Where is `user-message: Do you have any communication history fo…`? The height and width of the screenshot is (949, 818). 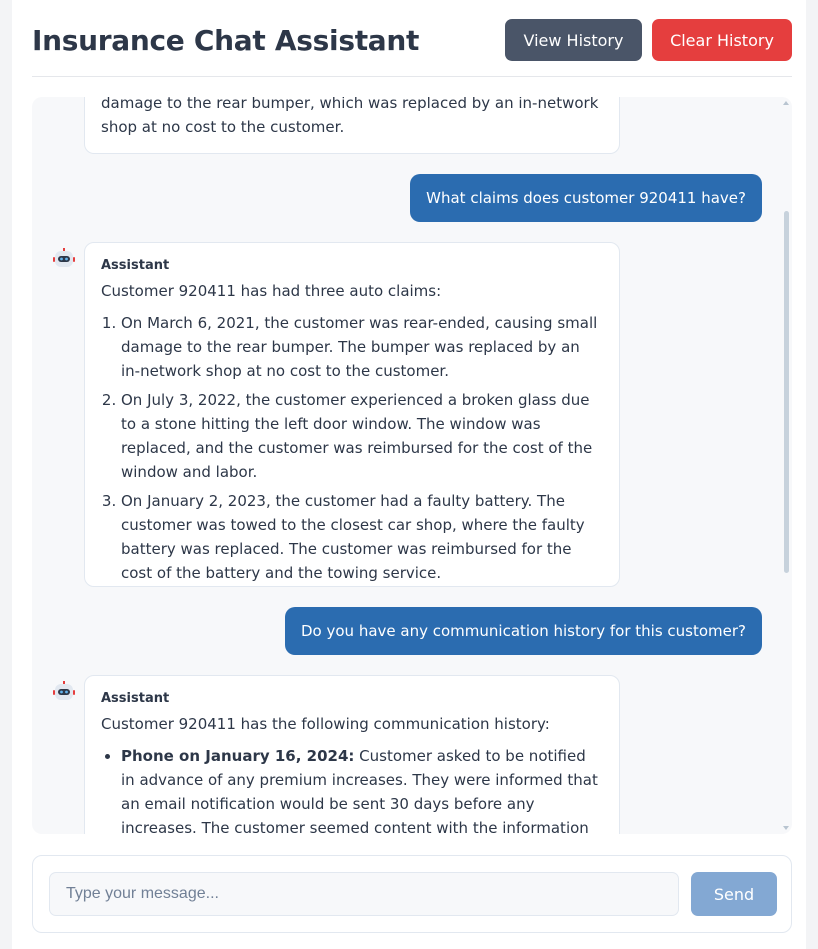 user-message: Do you have any communication history fo… is located at coordinates (523, 631).